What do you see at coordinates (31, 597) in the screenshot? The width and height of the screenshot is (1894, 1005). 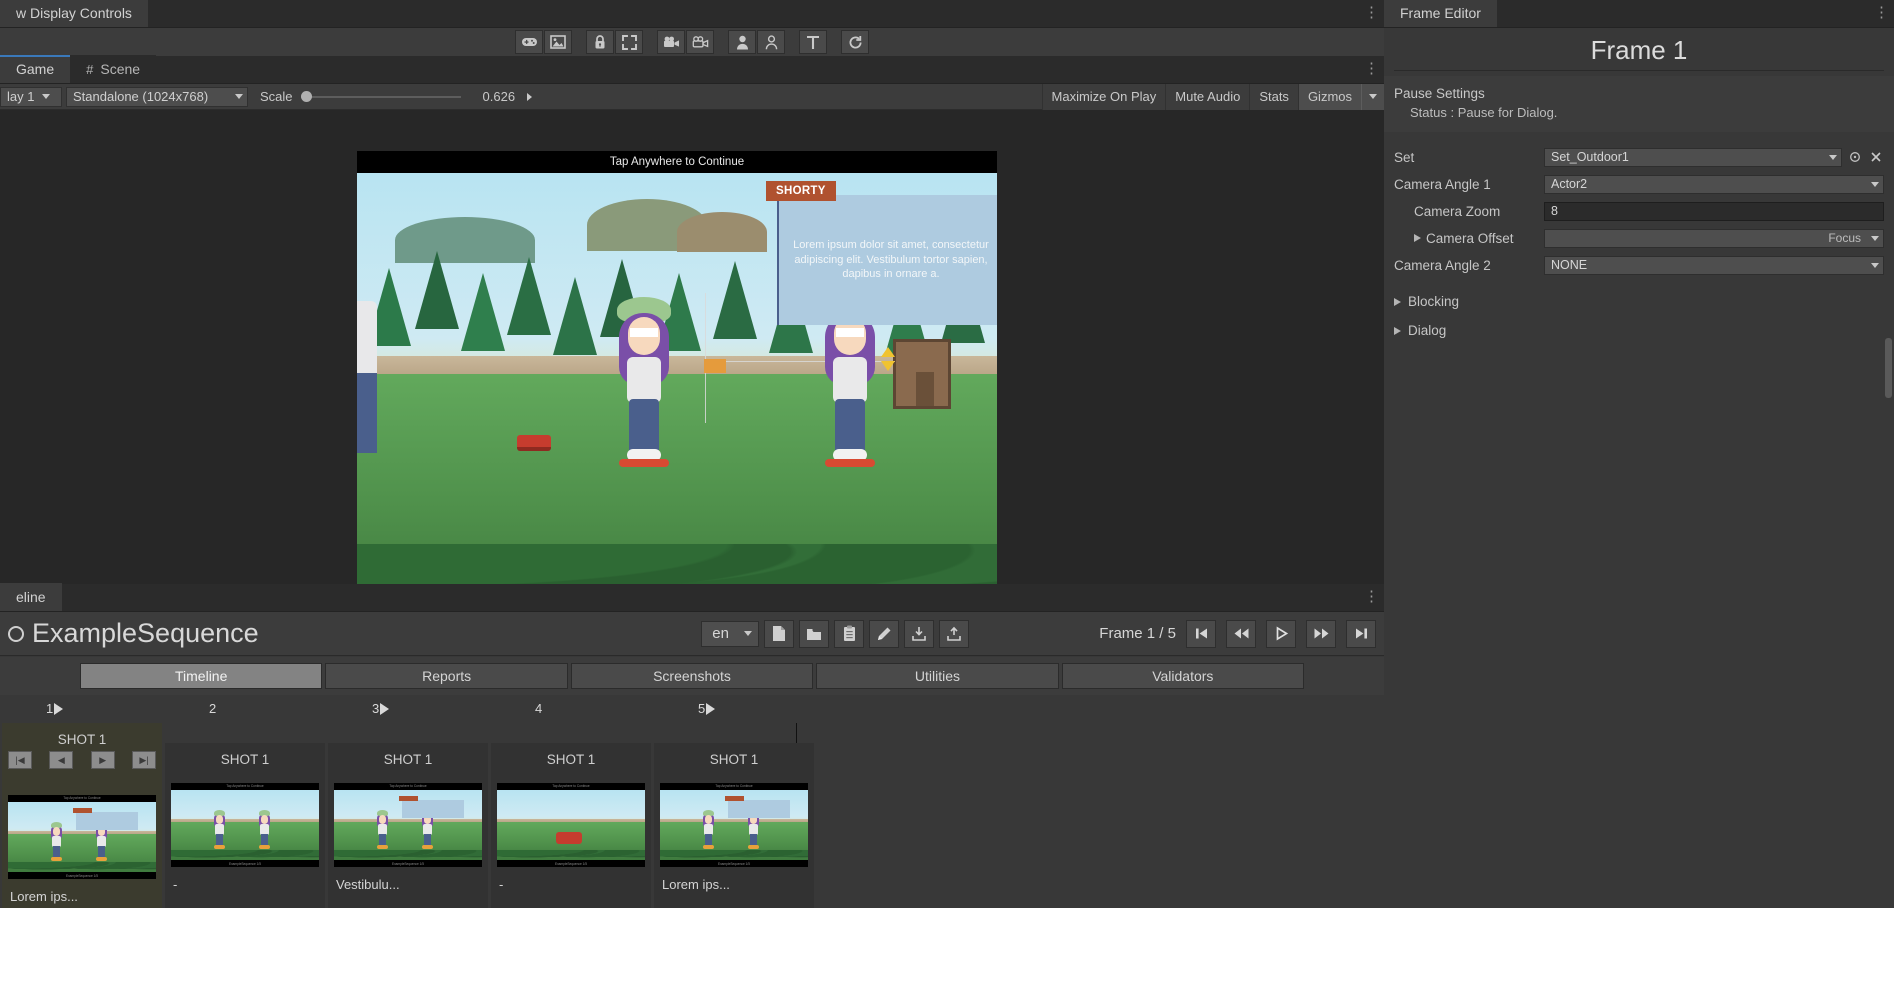 I see `tab-timeline: eline` at bounding box center [31, 597].